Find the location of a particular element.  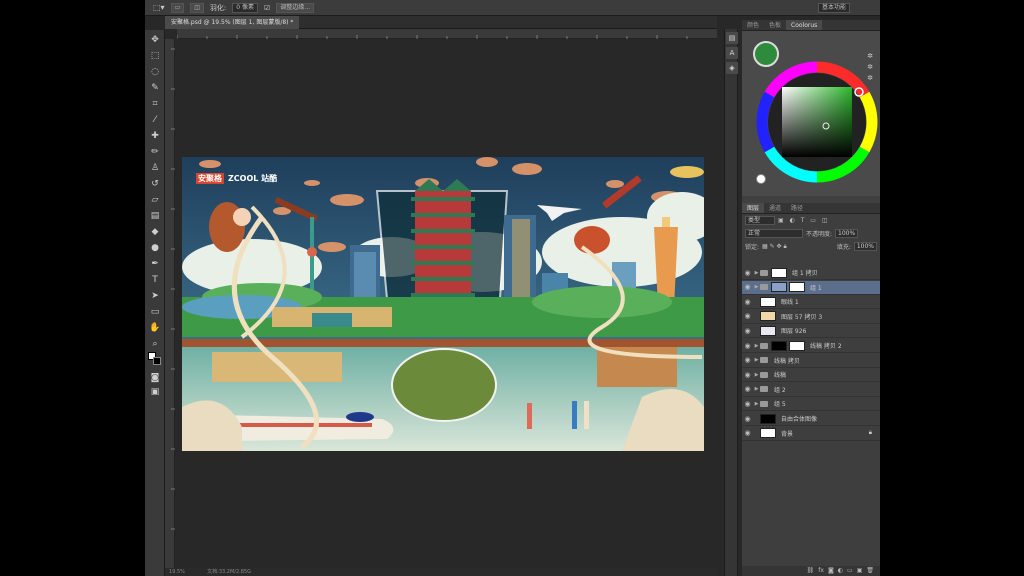

pen-tool-icon: ✒ is located at coordinates (155, 264).